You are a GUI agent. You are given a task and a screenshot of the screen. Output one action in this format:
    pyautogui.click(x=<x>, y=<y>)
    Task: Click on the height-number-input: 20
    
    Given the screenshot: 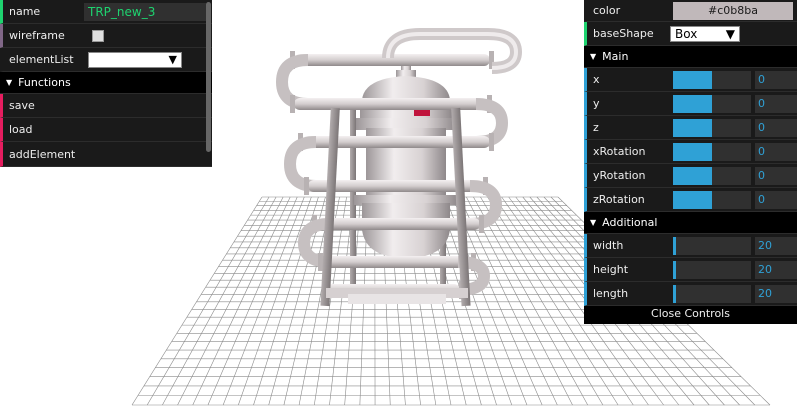 What is the action you would take?
    pyautogui.click(x=776, y=269)
    